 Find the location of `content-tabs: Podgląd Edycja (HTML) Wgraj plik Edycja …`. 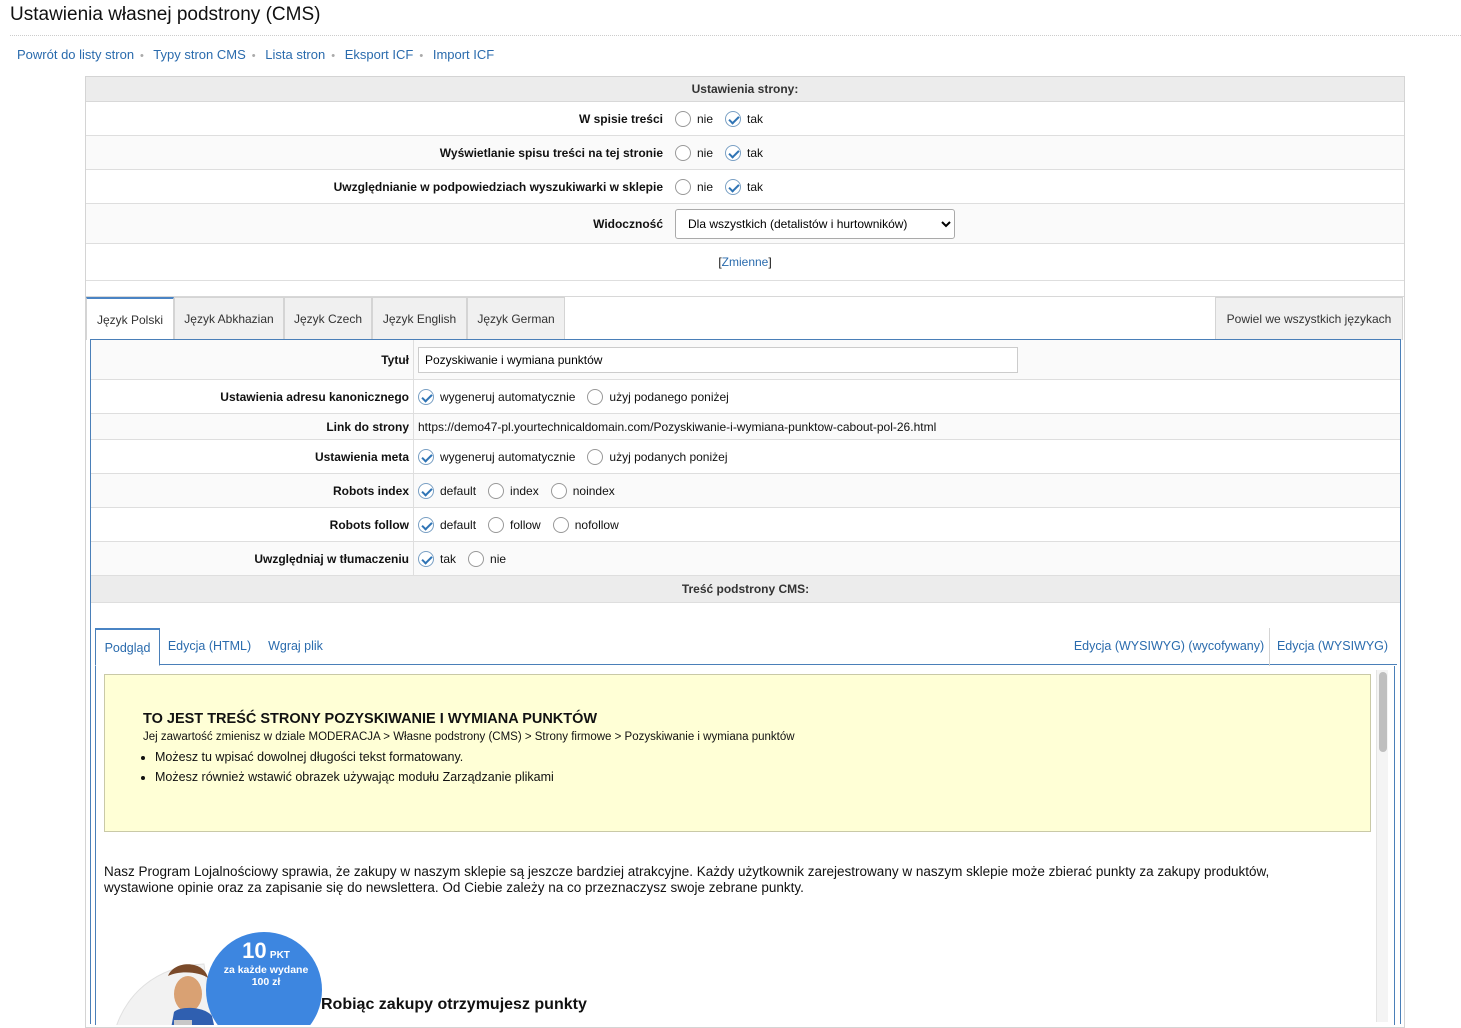

content-tabs: Podgląd Edycja (HTML) Wgraj plik Edycja … is located at coordinates (746, 646).